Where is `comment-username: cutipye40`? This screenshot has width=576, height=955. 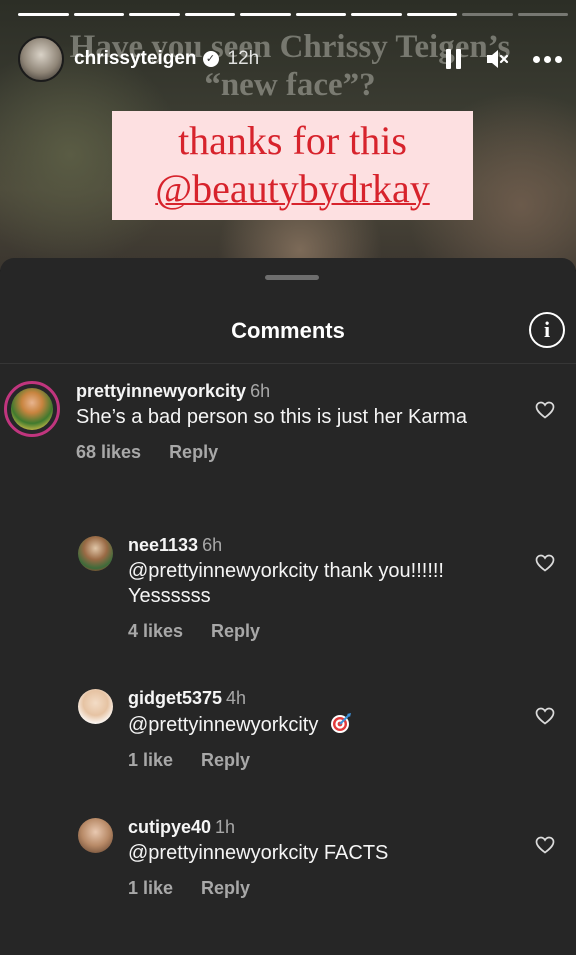
comment-username: cutipye40 is located at coordinates (169, 827).